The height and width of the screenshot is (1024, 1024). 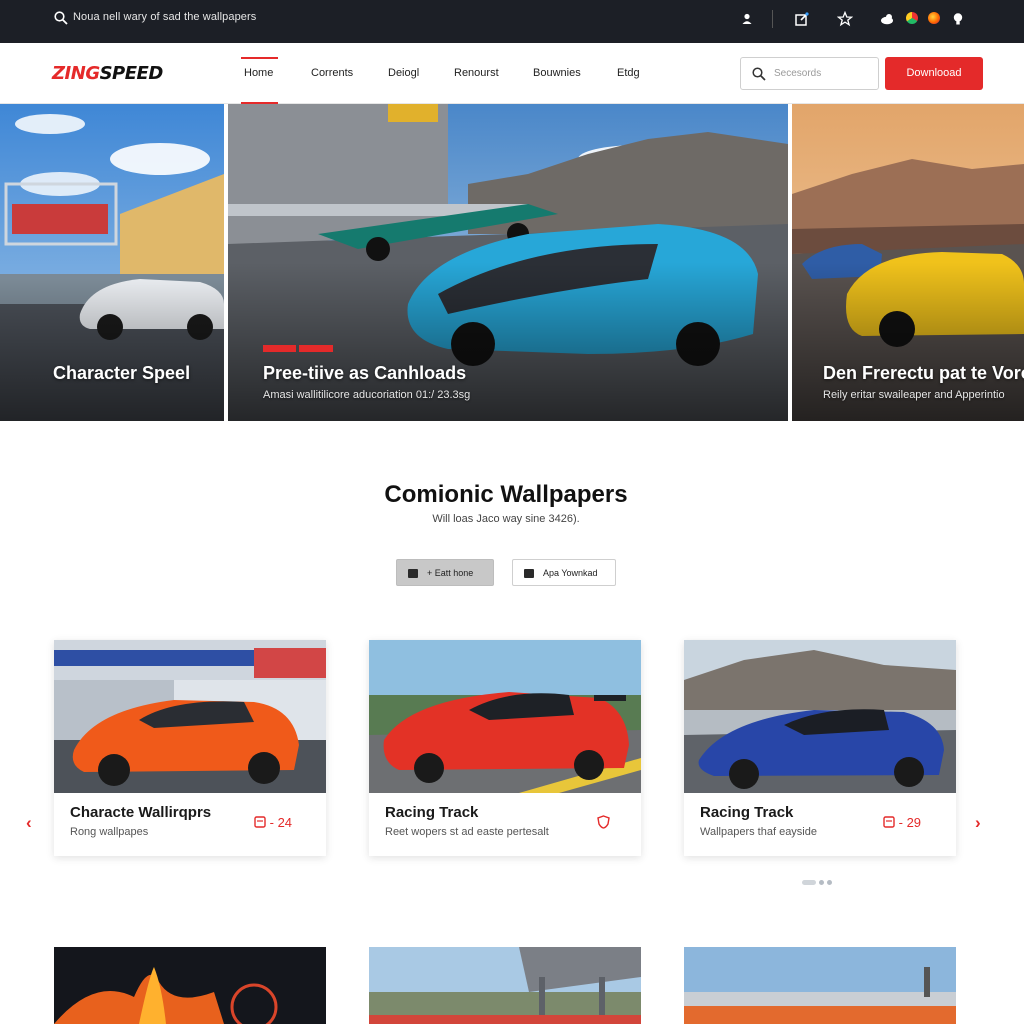 I want to click on hero-slide-left: Character Speel, so click(x=112, y=262).